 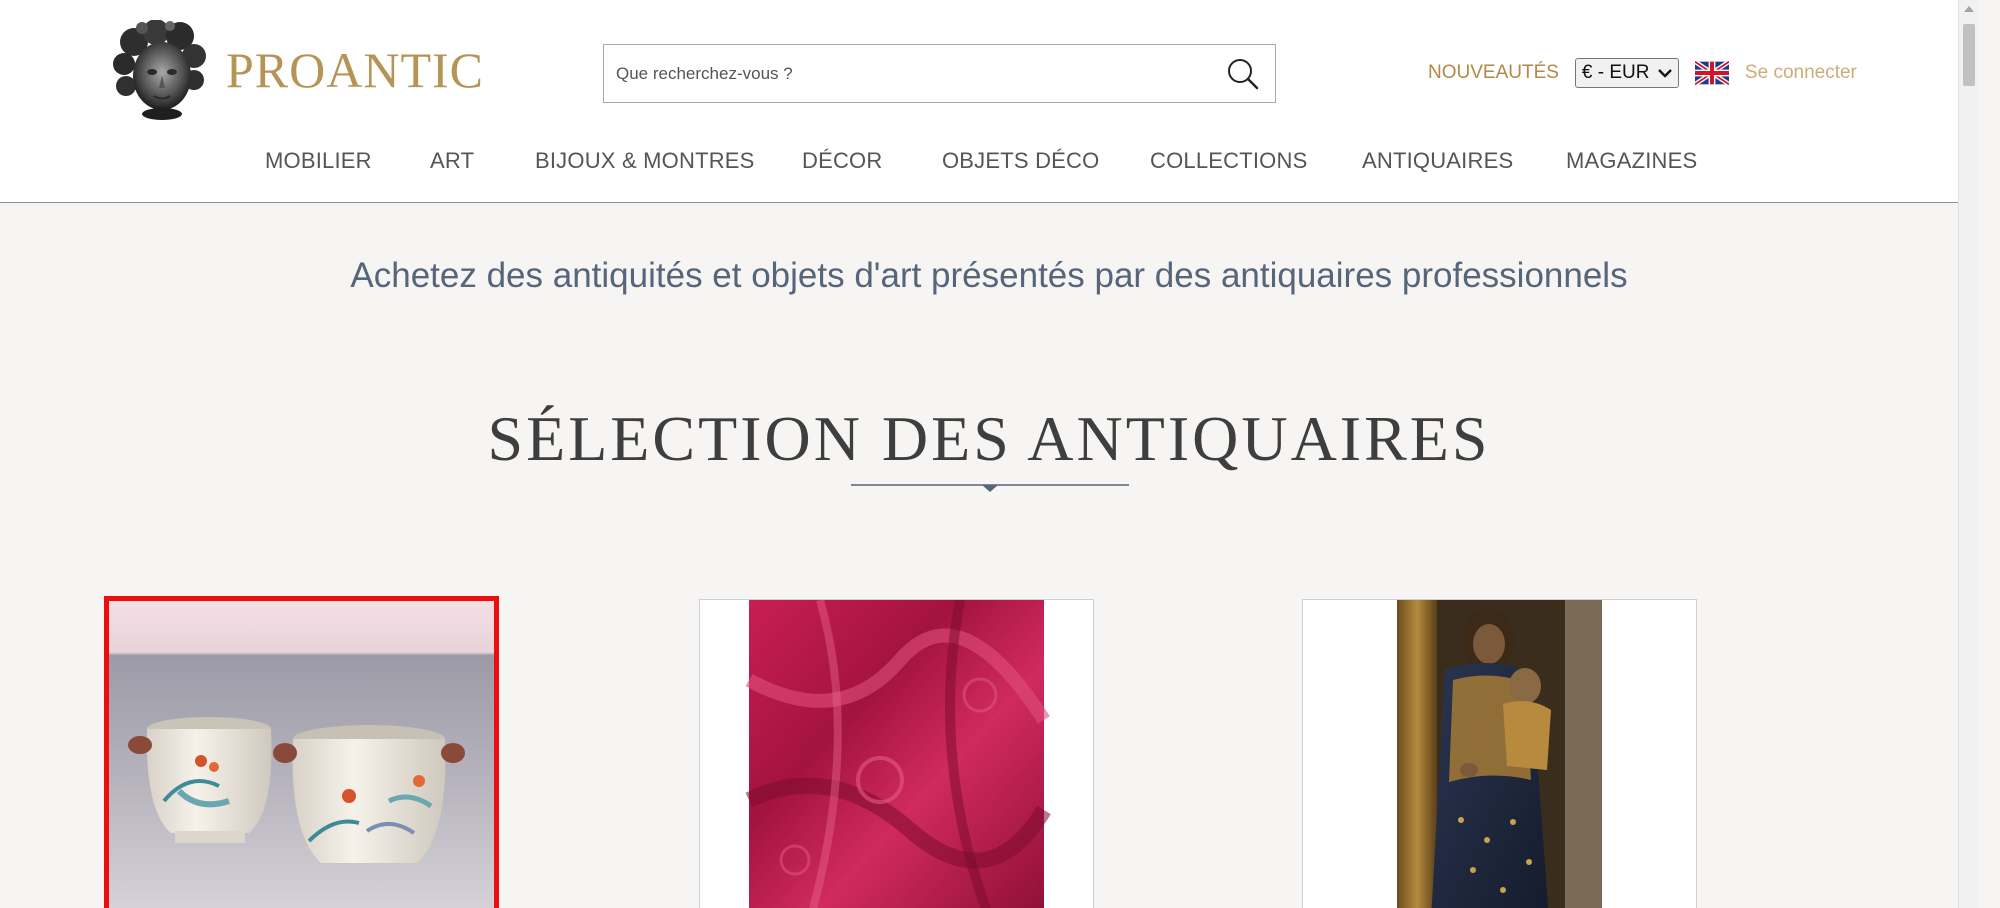 I want to click on search-icon, so click(x=1243, y=73).